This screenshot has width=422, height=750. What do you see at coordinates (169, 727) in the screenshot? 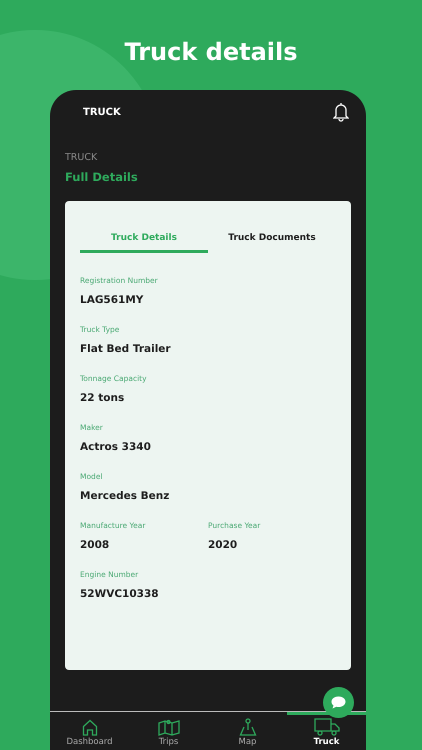
I see `map-icon` at bounding box center [169, 727].